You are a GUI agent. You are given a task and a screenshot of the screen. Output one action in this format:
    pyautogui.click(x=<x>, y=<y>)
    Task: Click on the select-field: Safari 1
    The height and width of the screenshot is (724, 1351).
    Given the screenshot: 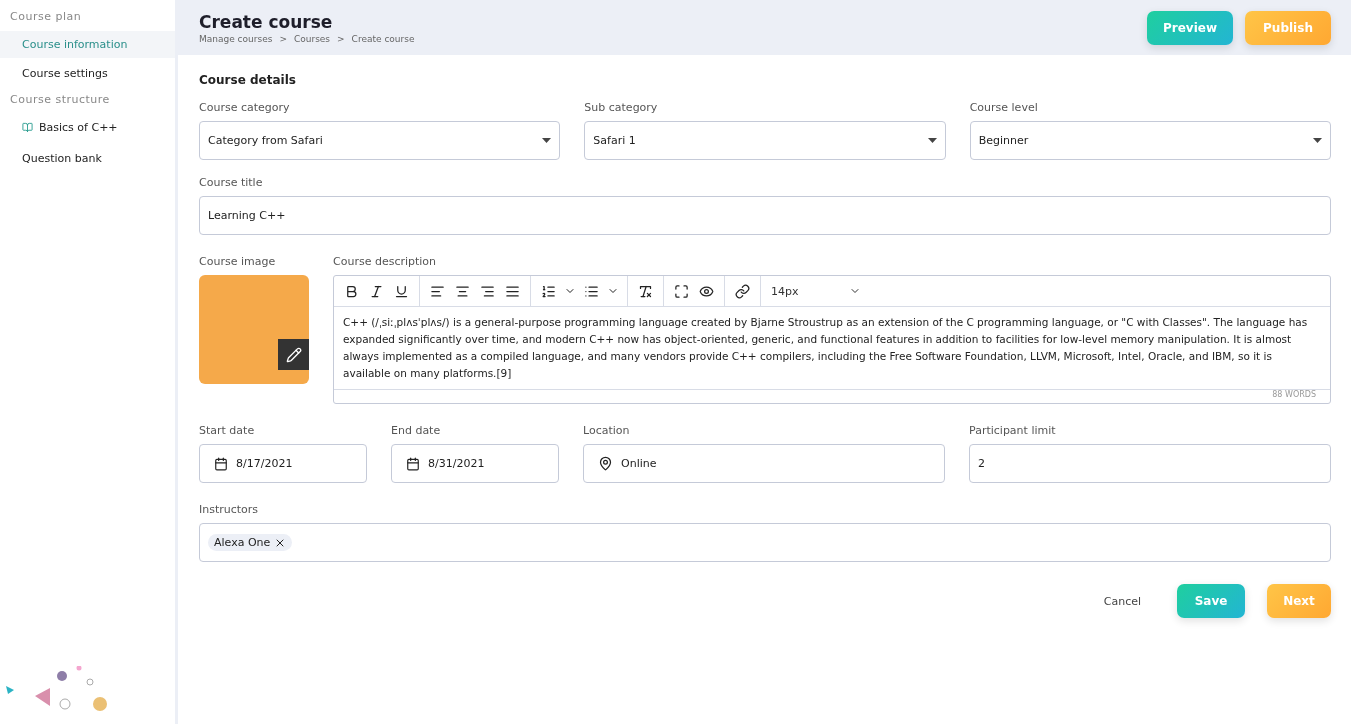 What is the action you would take?
    pyautogui.click(x=765, y=140)
    